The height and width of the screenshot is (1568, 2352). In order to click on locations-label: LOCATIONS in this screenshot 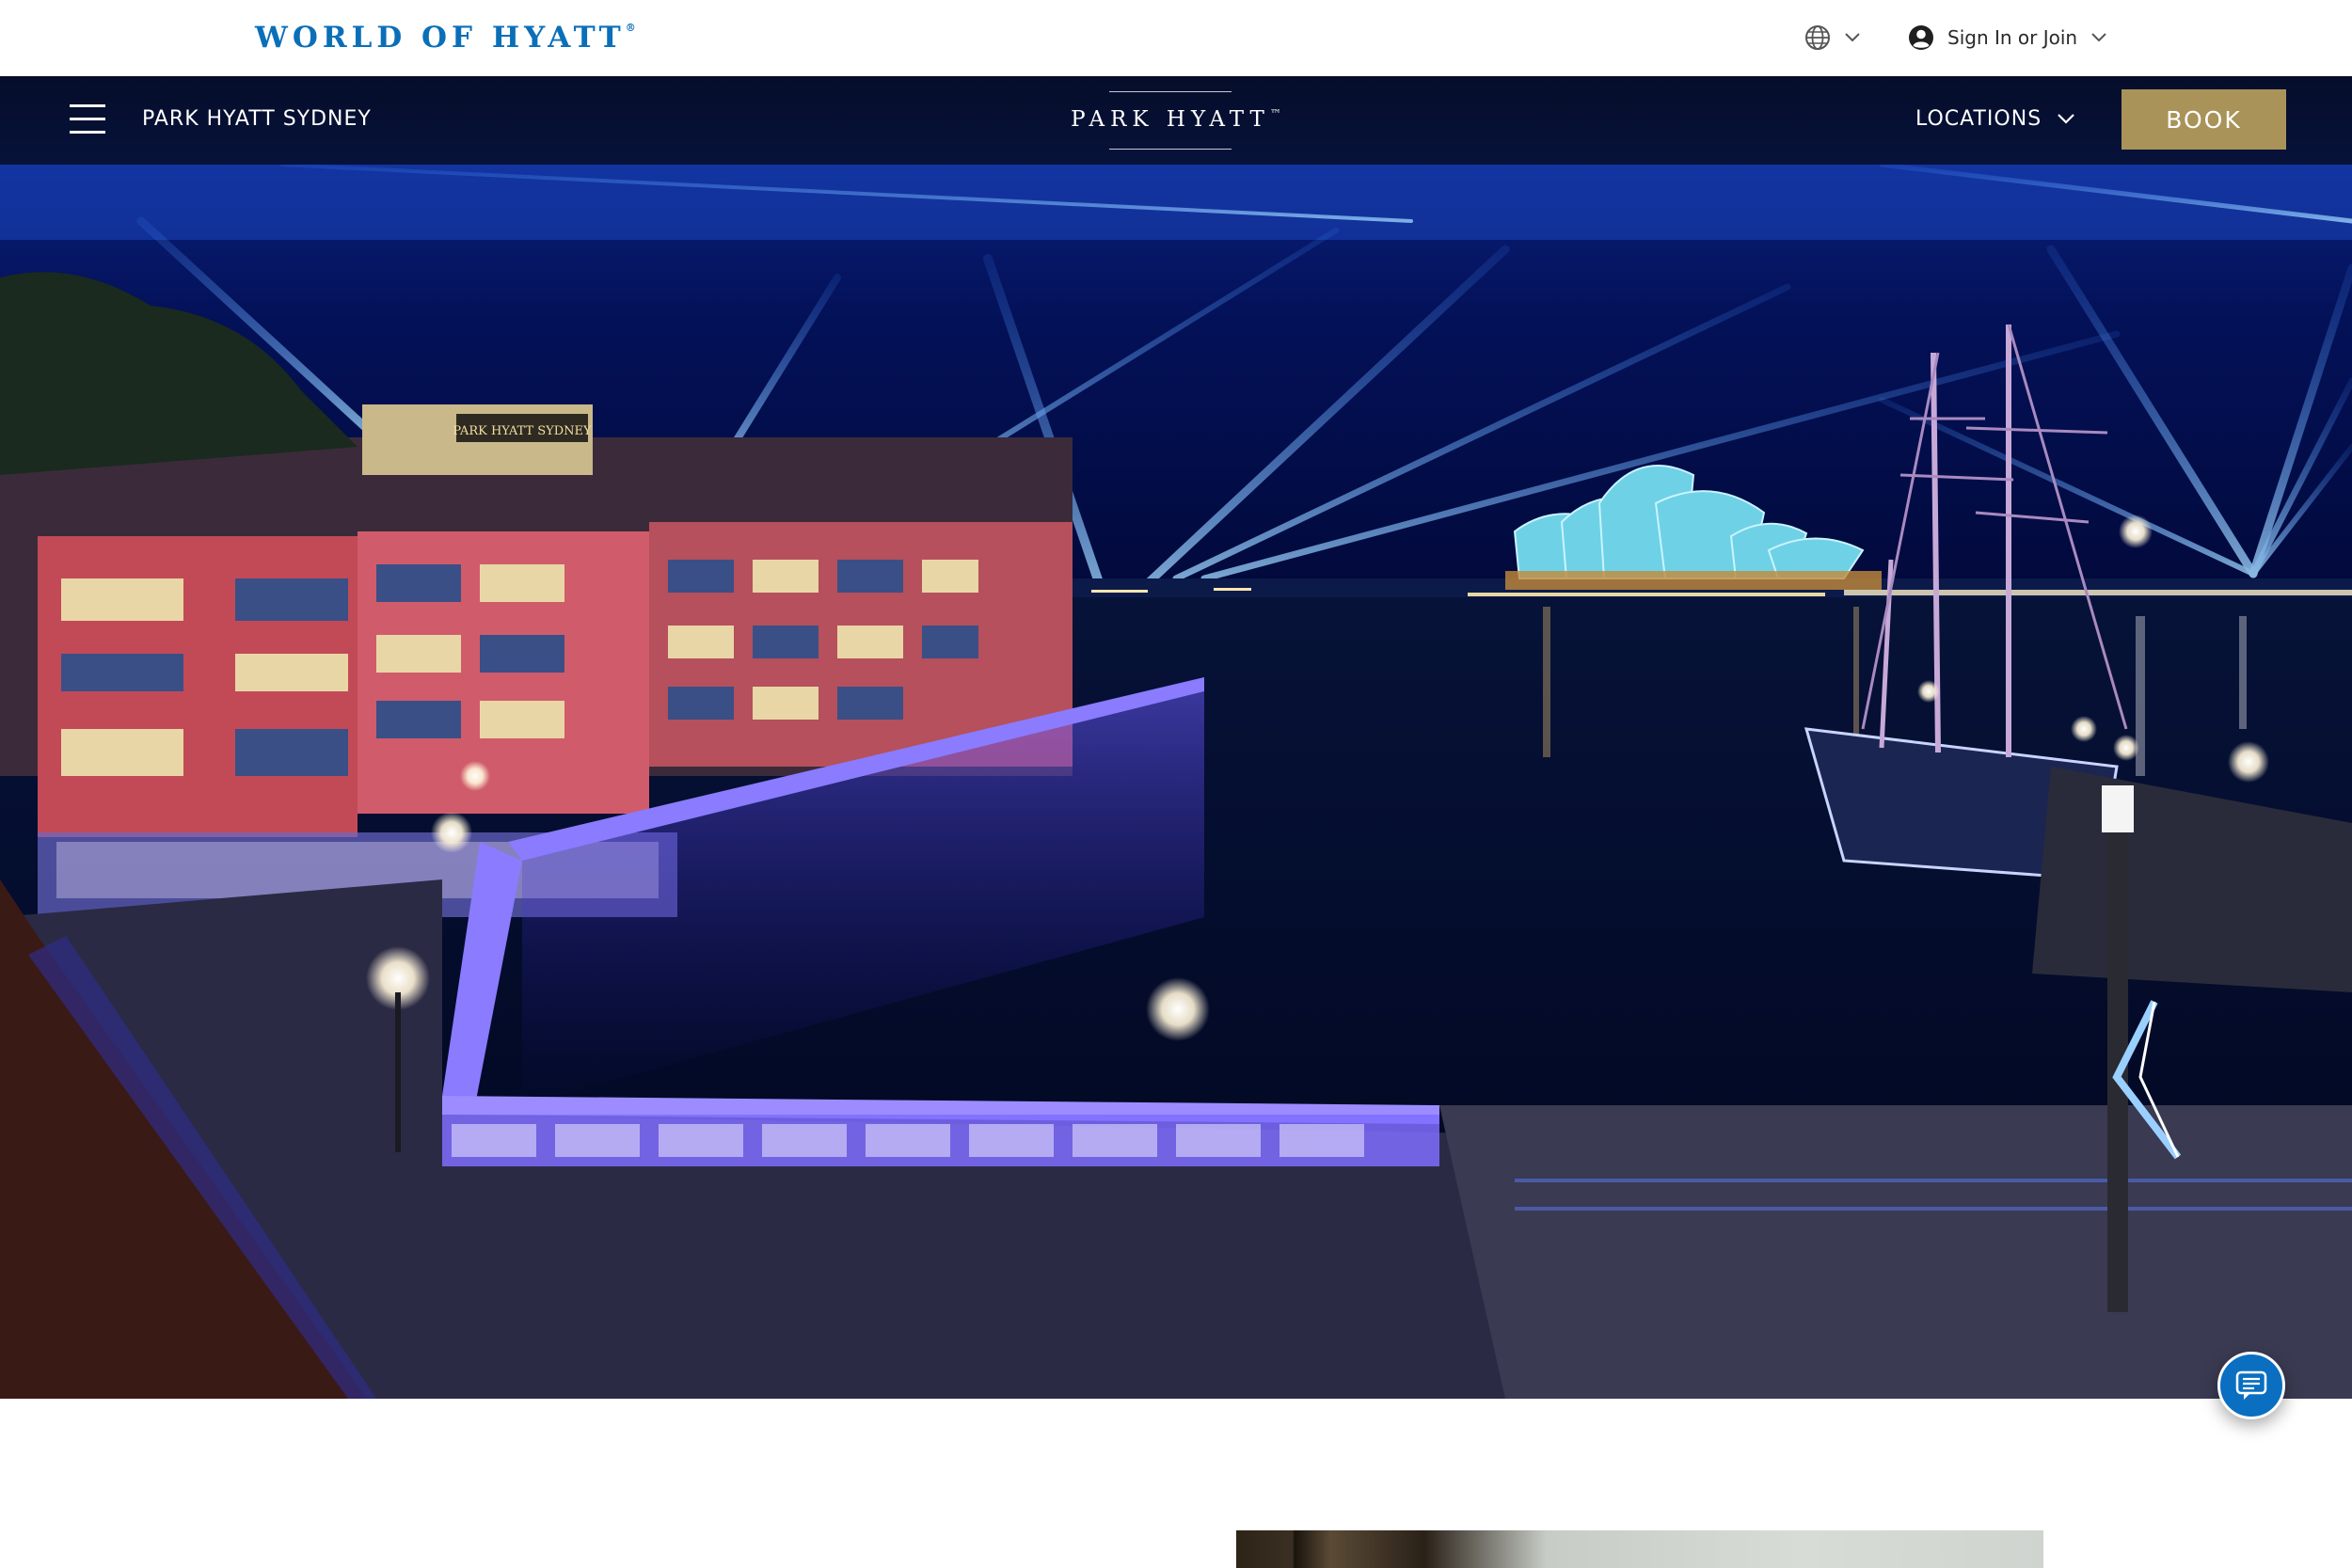, I will do `click(1978, 119)`.